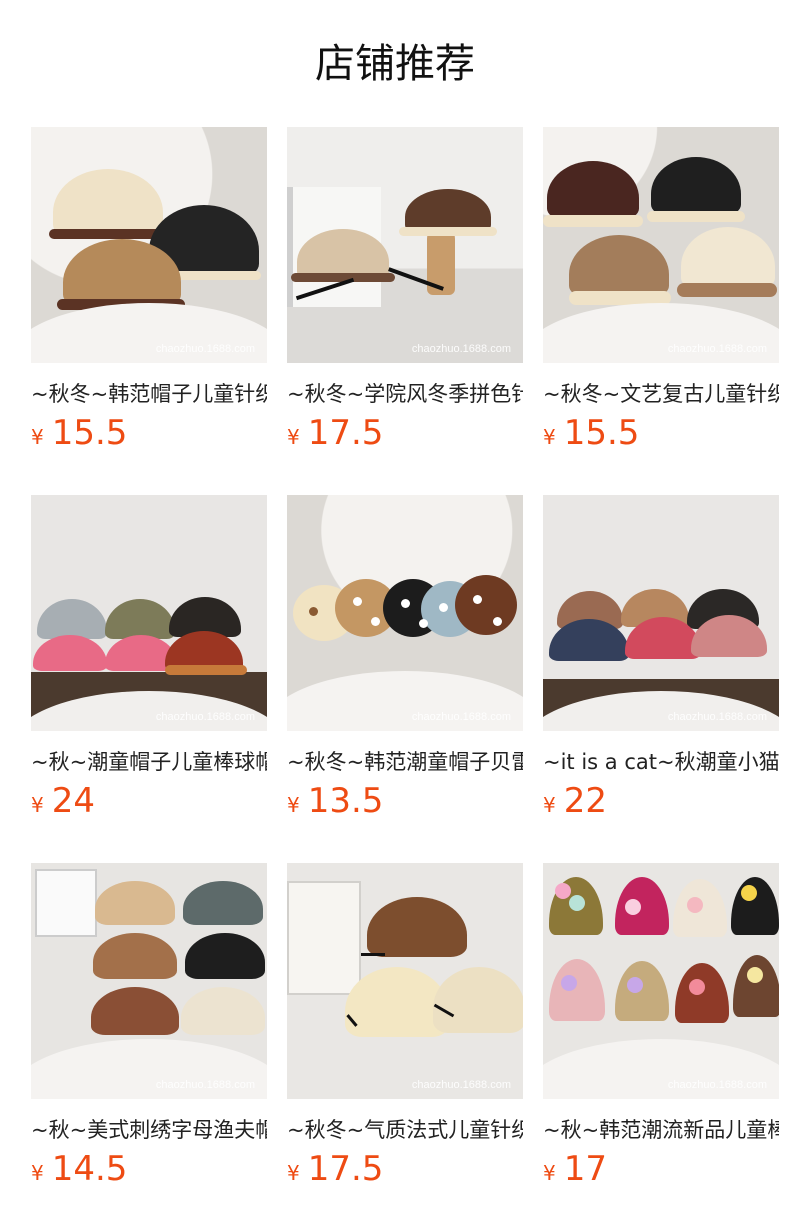 The image size is (790, 1232). Describe the element at coordinates (585, 1169) in the screenshot. I see `price-value: 17` at that location.